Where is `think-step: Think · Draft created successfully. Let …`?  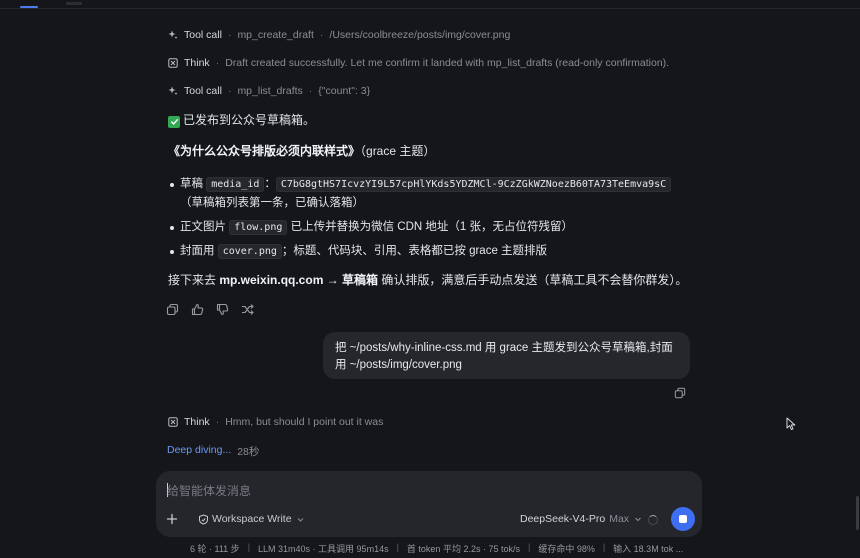 think-step: Think · Draft created successfully. Let … is located at coordinates (418, 63).